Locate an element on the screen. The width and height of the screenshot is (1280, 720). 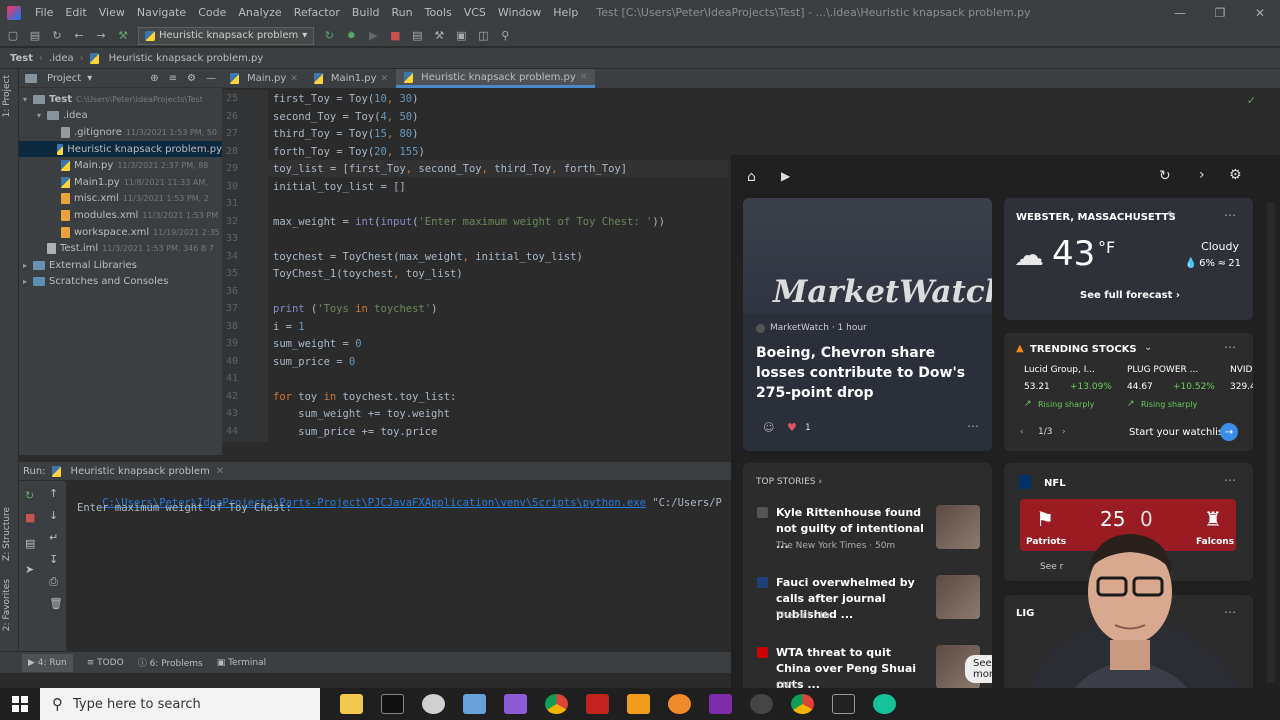
tab-main1-py: Main1.py ✕ is located at coordinates (351, 78).